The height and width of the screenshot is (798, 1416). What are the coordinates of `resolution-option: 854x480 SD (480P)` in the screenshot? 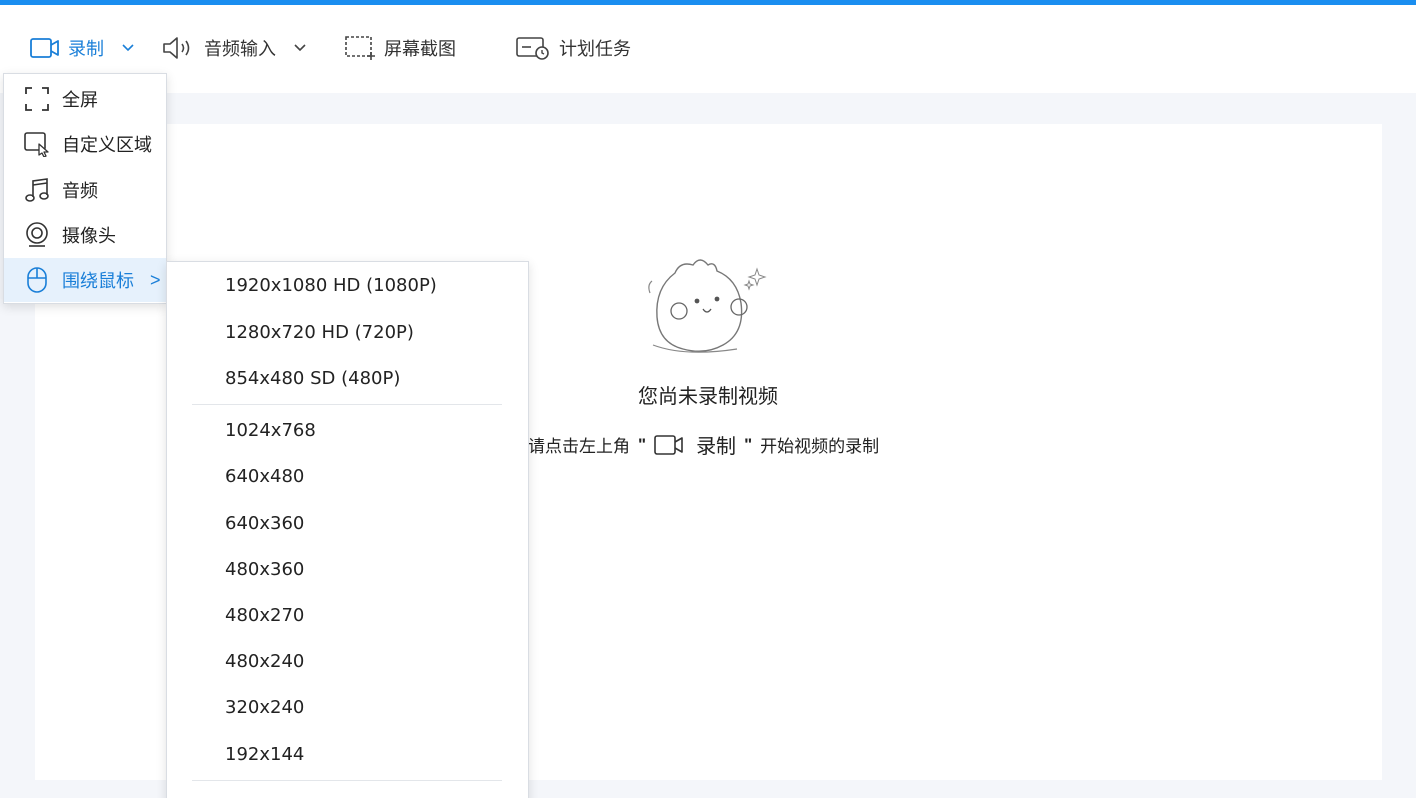 It's located at (347, 378).